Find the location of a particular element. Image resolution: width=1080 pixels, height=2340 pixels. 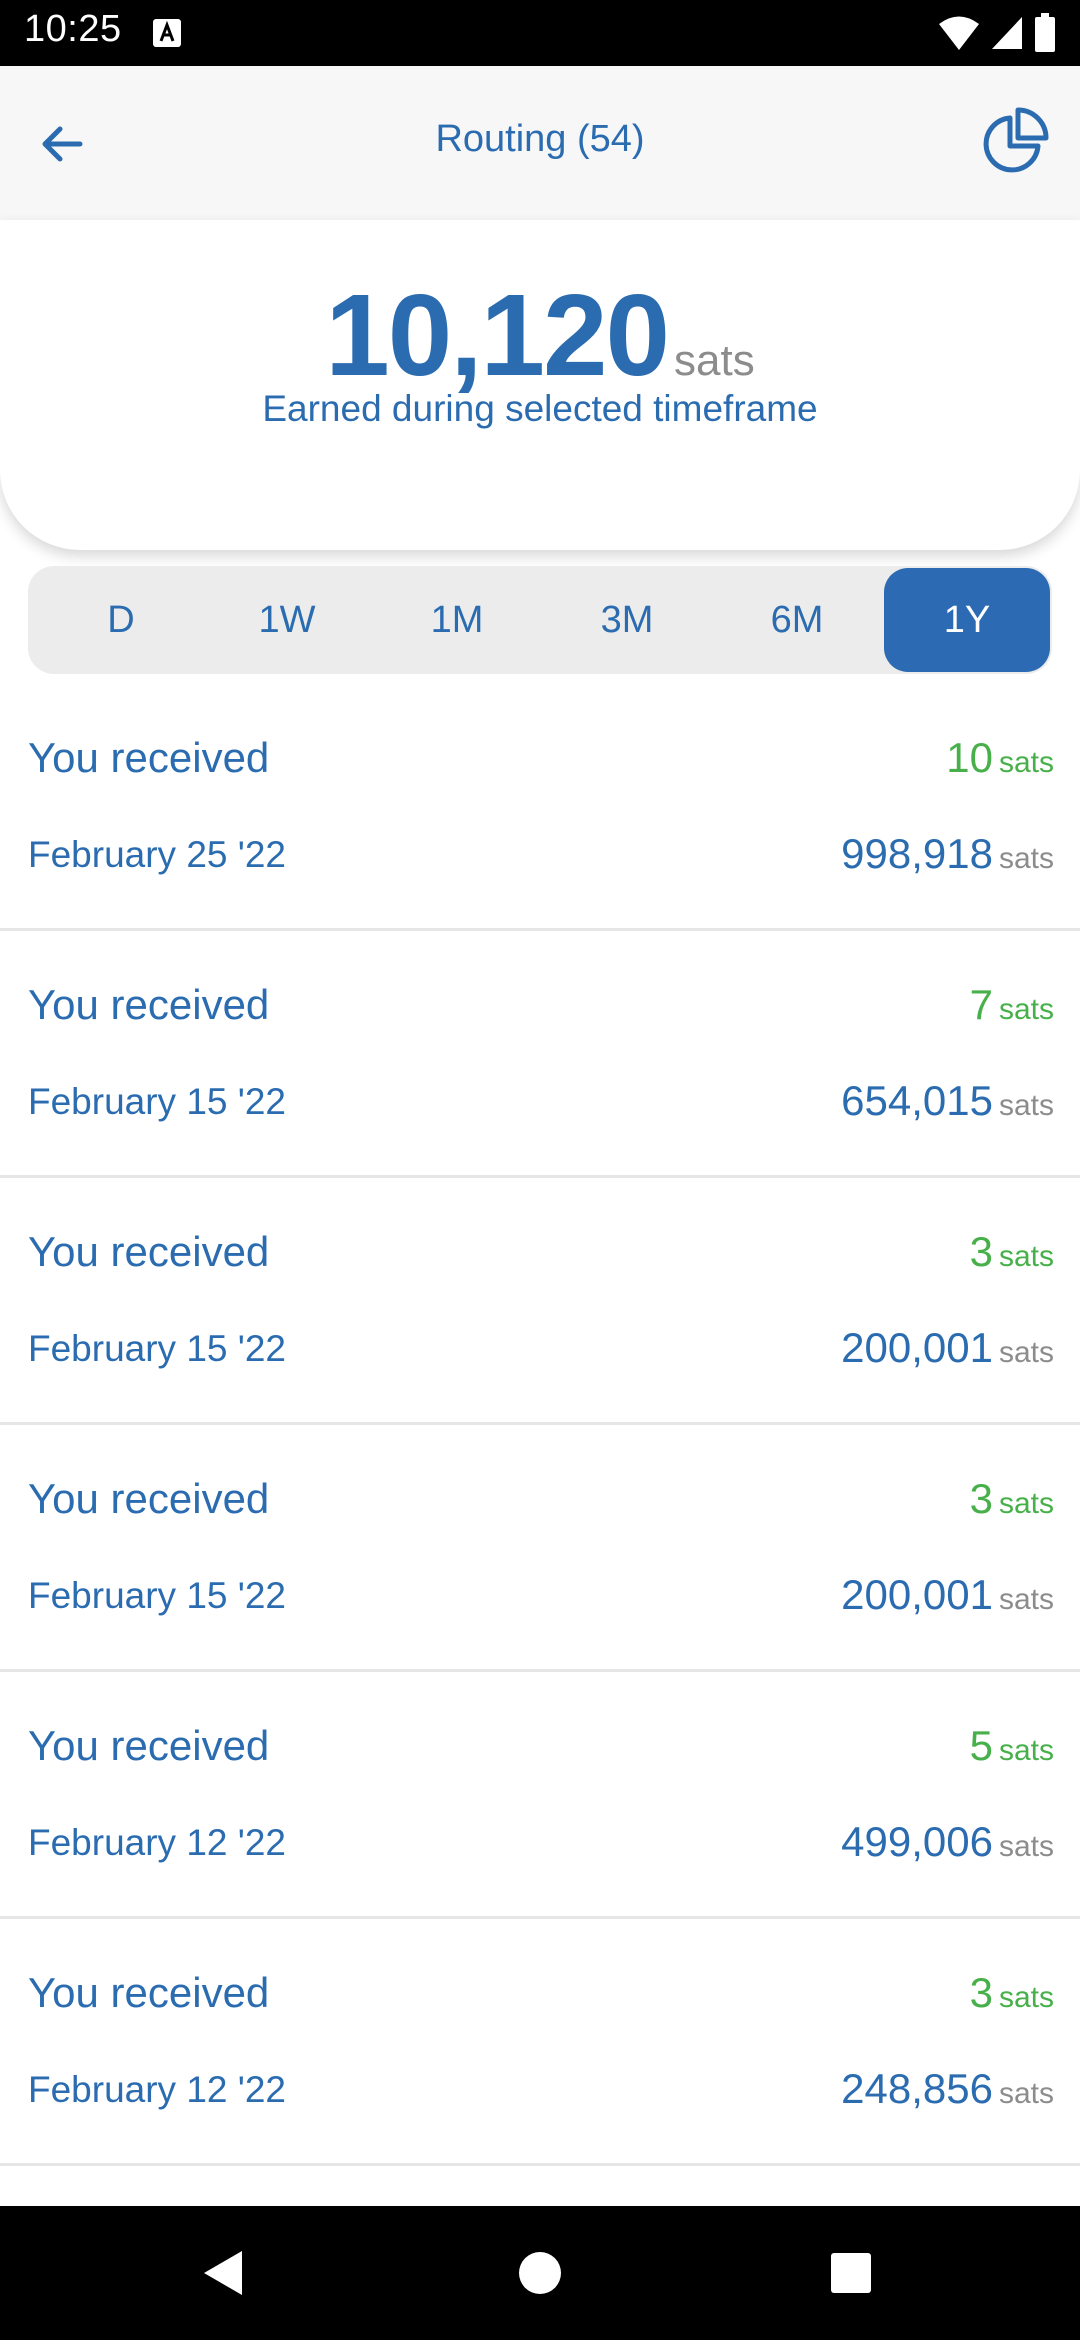

fee-value: 5 is located at coordinates (981, 1745).